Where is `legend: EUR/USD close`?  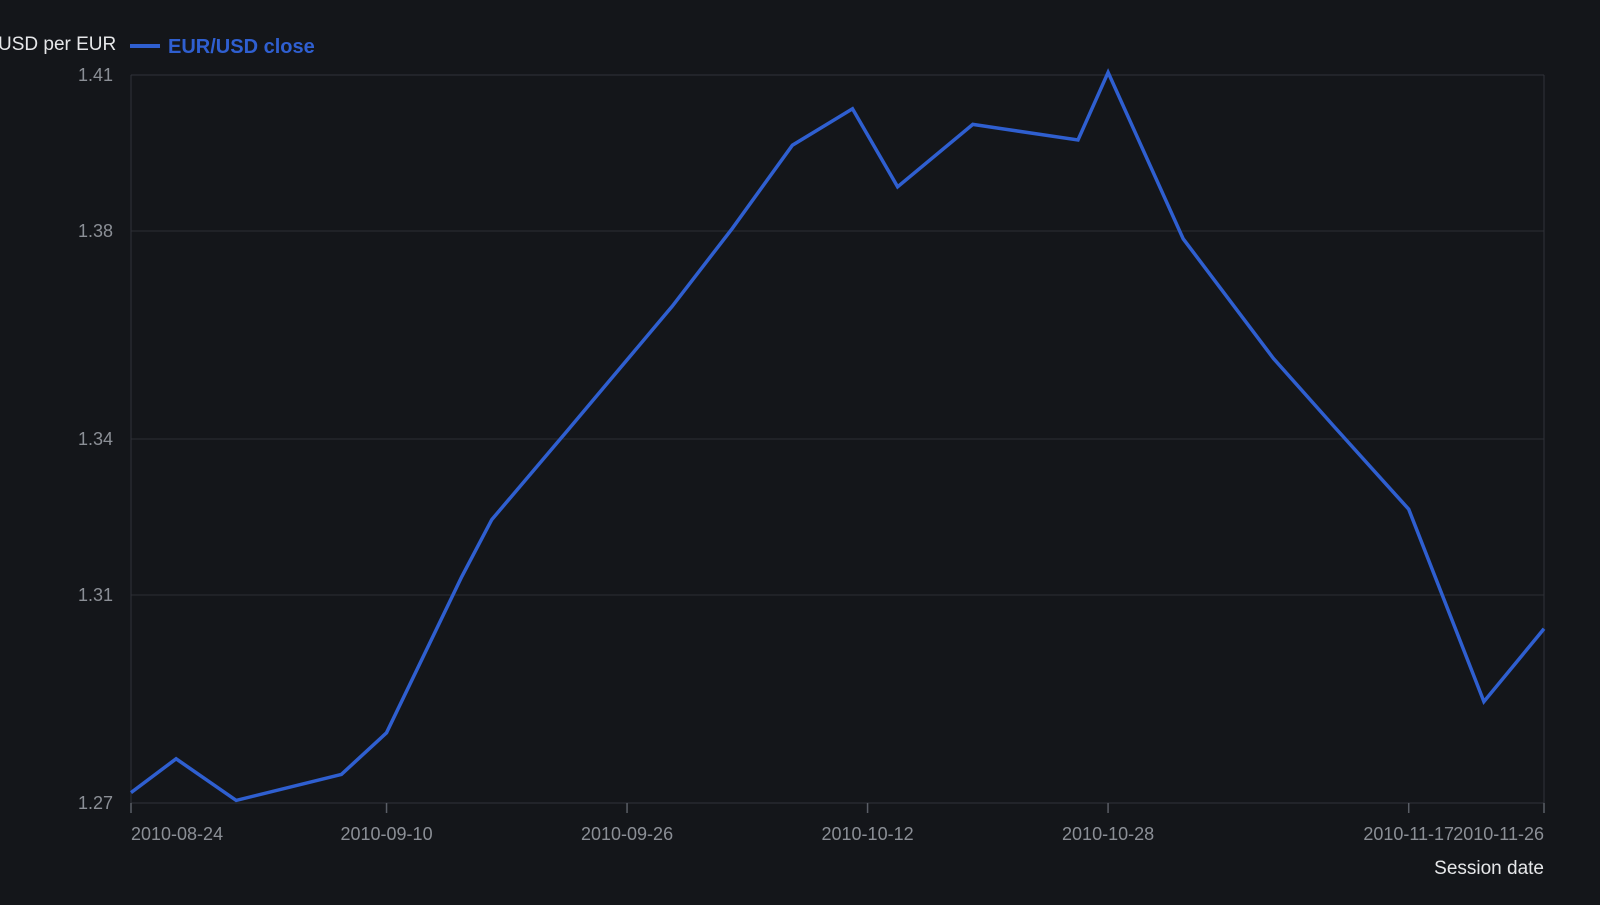
legend: EUR/USD close is located at coordinates (222, 47).